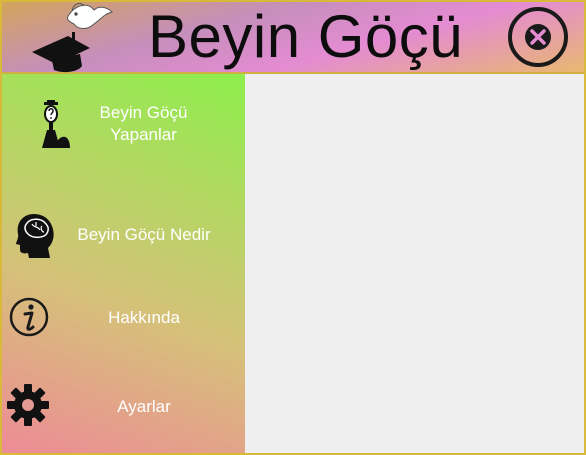 The height and width of the screenshot is (455, 586). What do you see at coordinates (143, 123) in the screenshot?
I see `sidebar-item-label: Beyin Göçü Yapanlar` at bounding box center [143, 123].